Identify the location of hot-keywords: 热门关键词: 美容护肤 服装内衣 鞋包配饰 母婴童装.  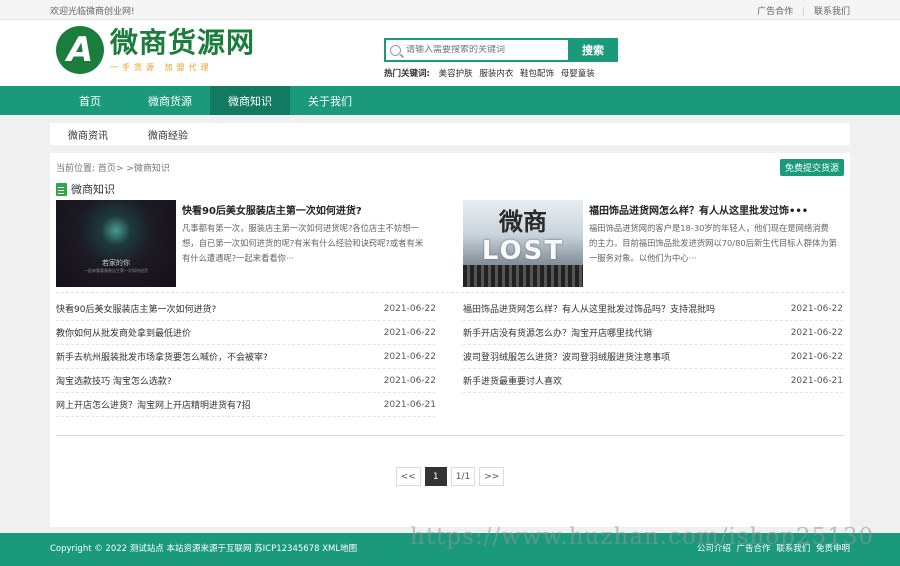
(491, 73).